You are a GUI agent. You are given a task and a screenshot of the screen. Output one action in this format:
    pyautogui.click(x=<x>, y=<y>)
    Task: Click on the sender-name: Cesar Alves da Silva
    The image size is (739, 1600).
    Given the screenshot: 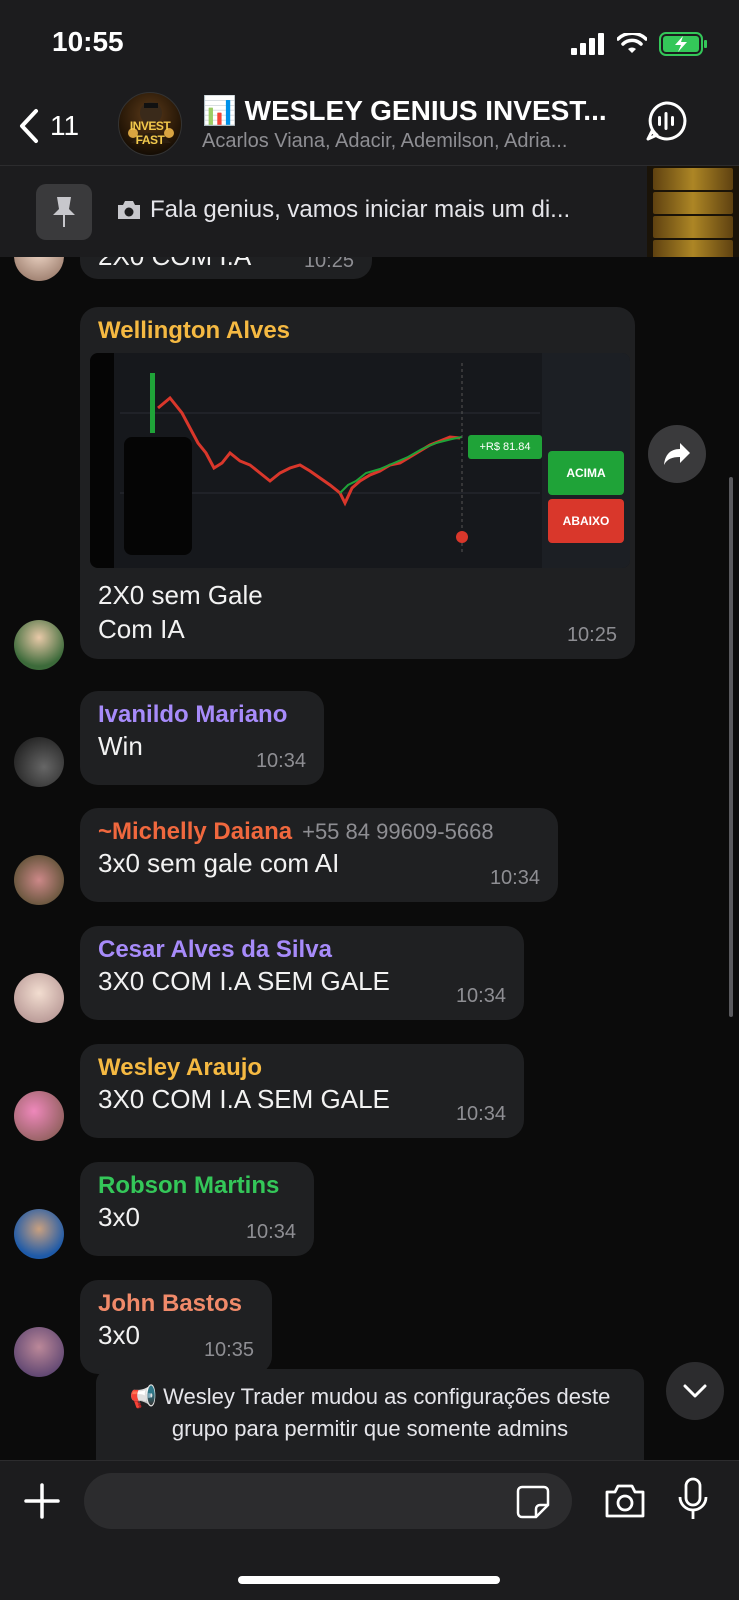 What is the action you would take?
    pyautogui.click(x=302, y=950)
    